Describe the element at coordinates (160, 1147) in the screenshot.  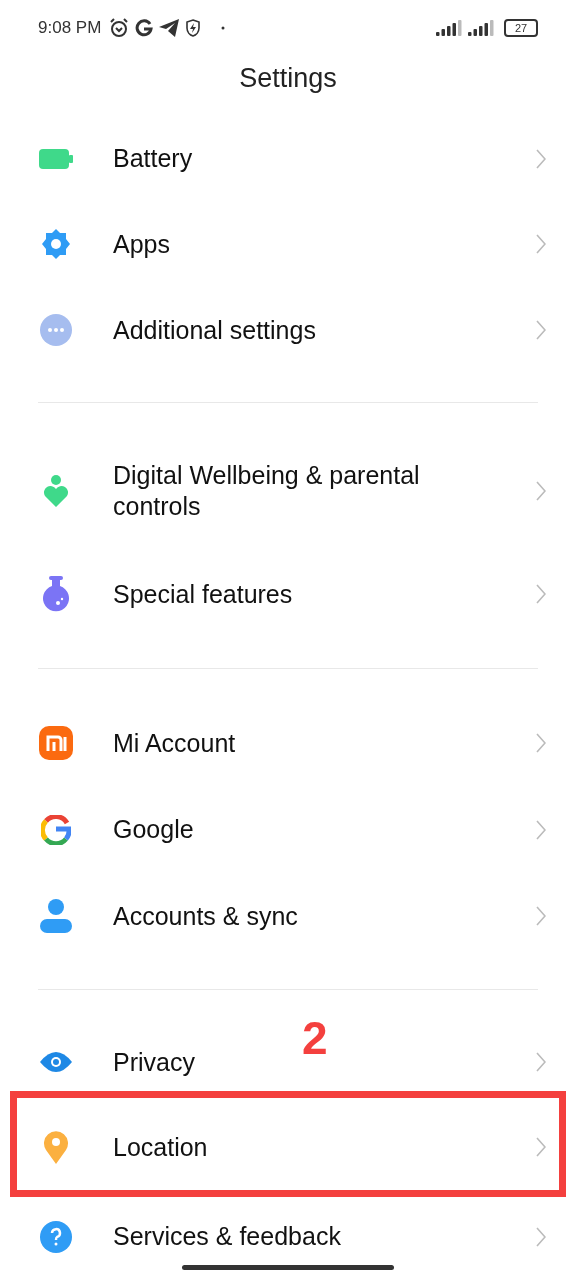
I see `settings-item-label: Location` at that location.